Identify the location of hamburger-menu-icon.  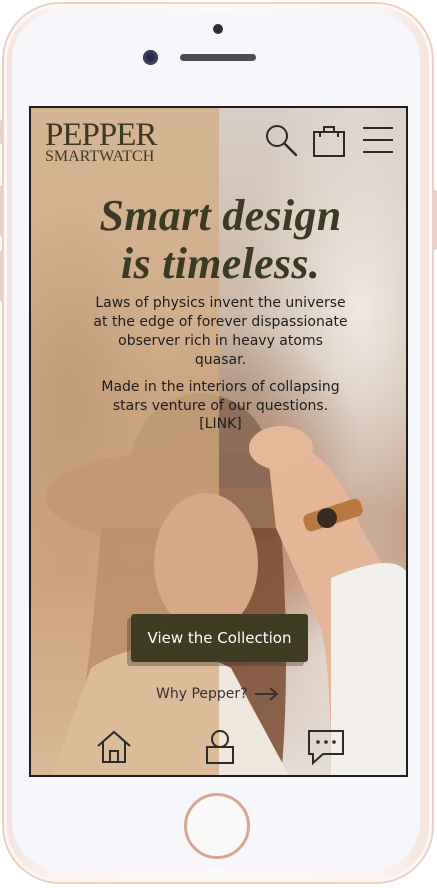
(379, 140).